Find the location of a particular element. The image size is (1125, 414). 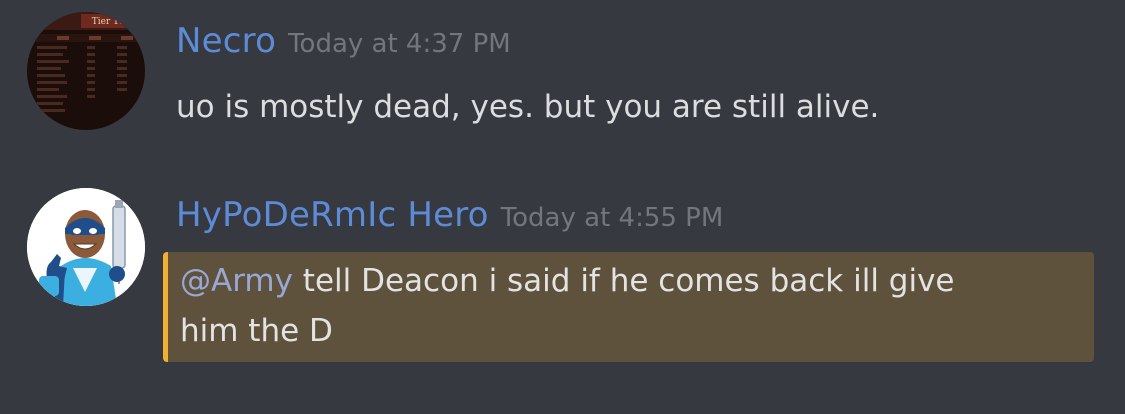

message-text-line-2: him the D is located at coordinates (256, 331).